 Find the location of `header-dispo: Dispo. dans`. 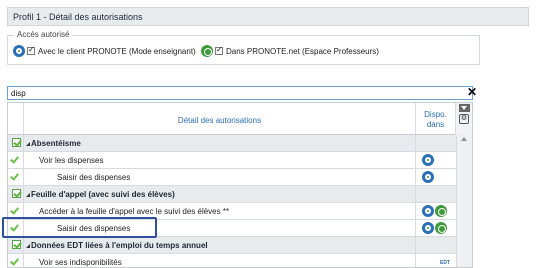

header-dispo: Dispo. dans is located at coordinates (436, 119).